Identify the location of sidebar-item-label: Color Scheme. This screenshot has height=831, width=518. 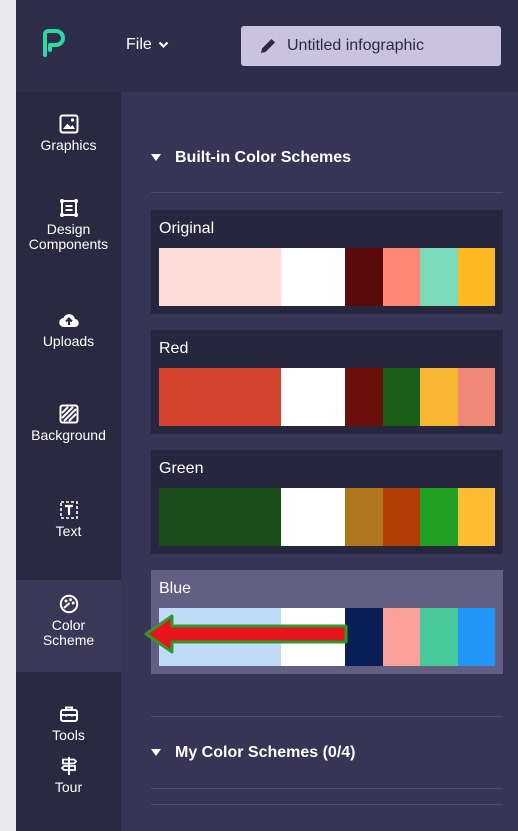
(68, 632).